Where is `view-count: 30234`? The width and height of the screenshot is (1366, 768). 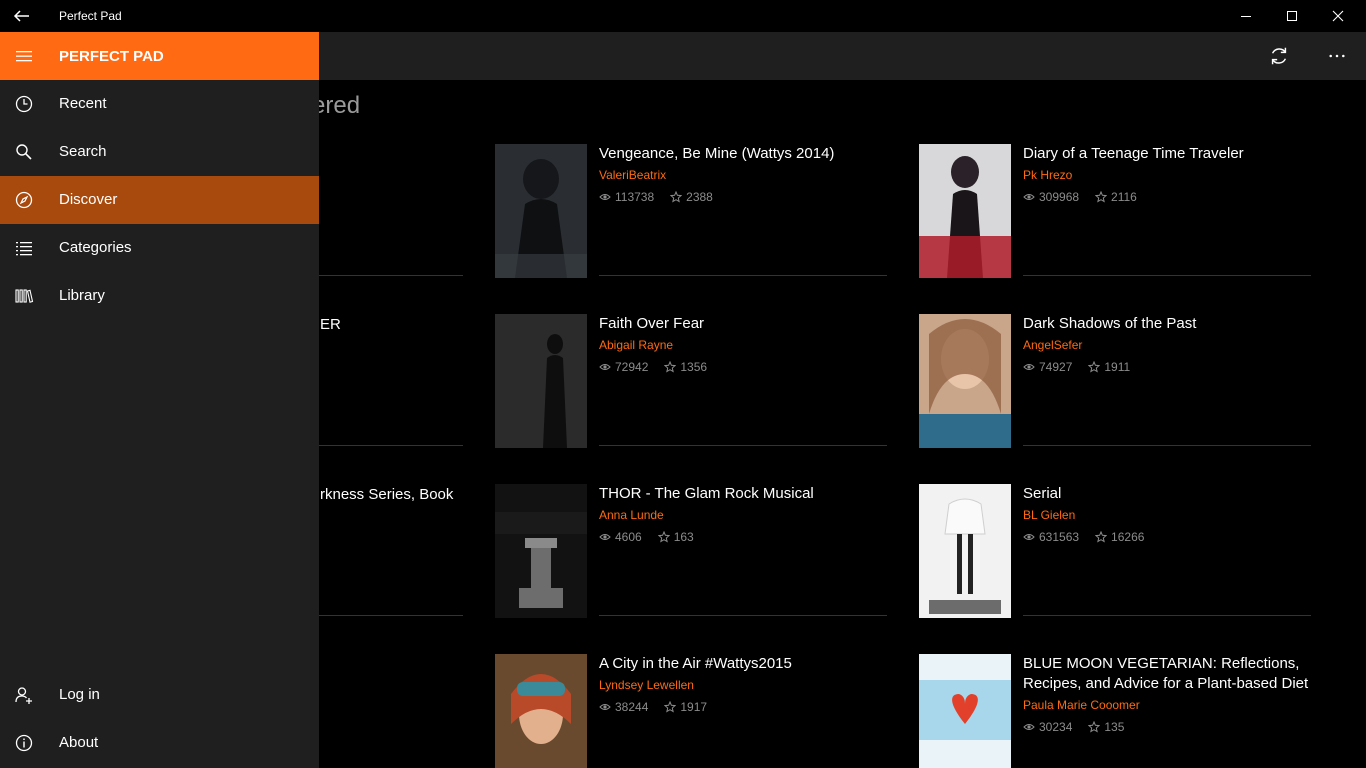
view-count: 30234 is located at coordinates (1056, 727).